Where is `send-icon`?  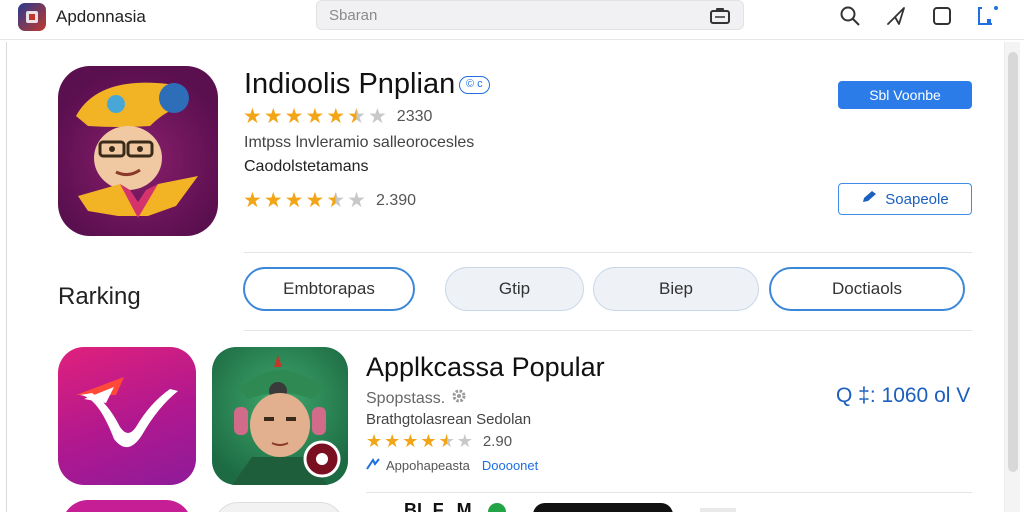
send-icon is located at coordinates (896, 16).